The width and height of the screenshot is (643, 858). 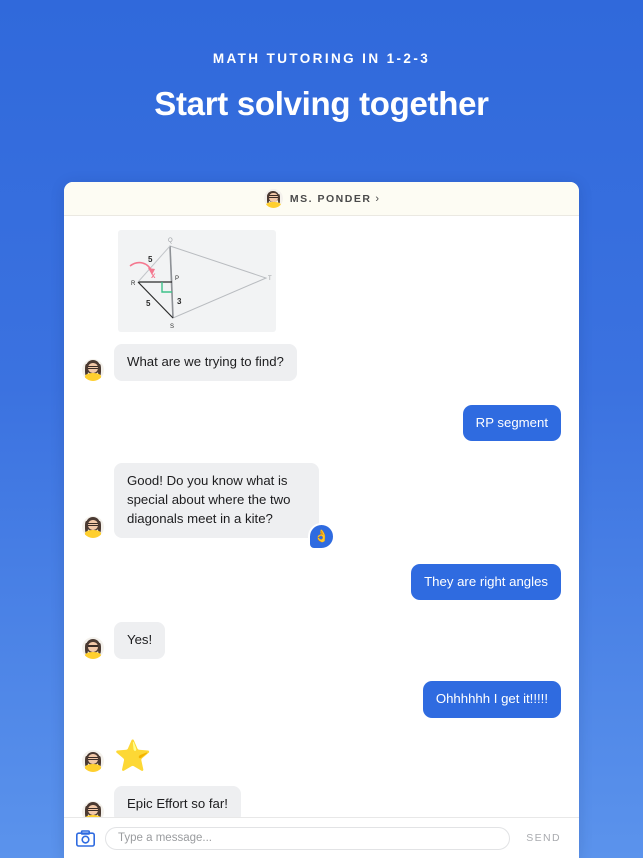 I want to click on chevron-right-icon: ›, so click(x=377, y=198).